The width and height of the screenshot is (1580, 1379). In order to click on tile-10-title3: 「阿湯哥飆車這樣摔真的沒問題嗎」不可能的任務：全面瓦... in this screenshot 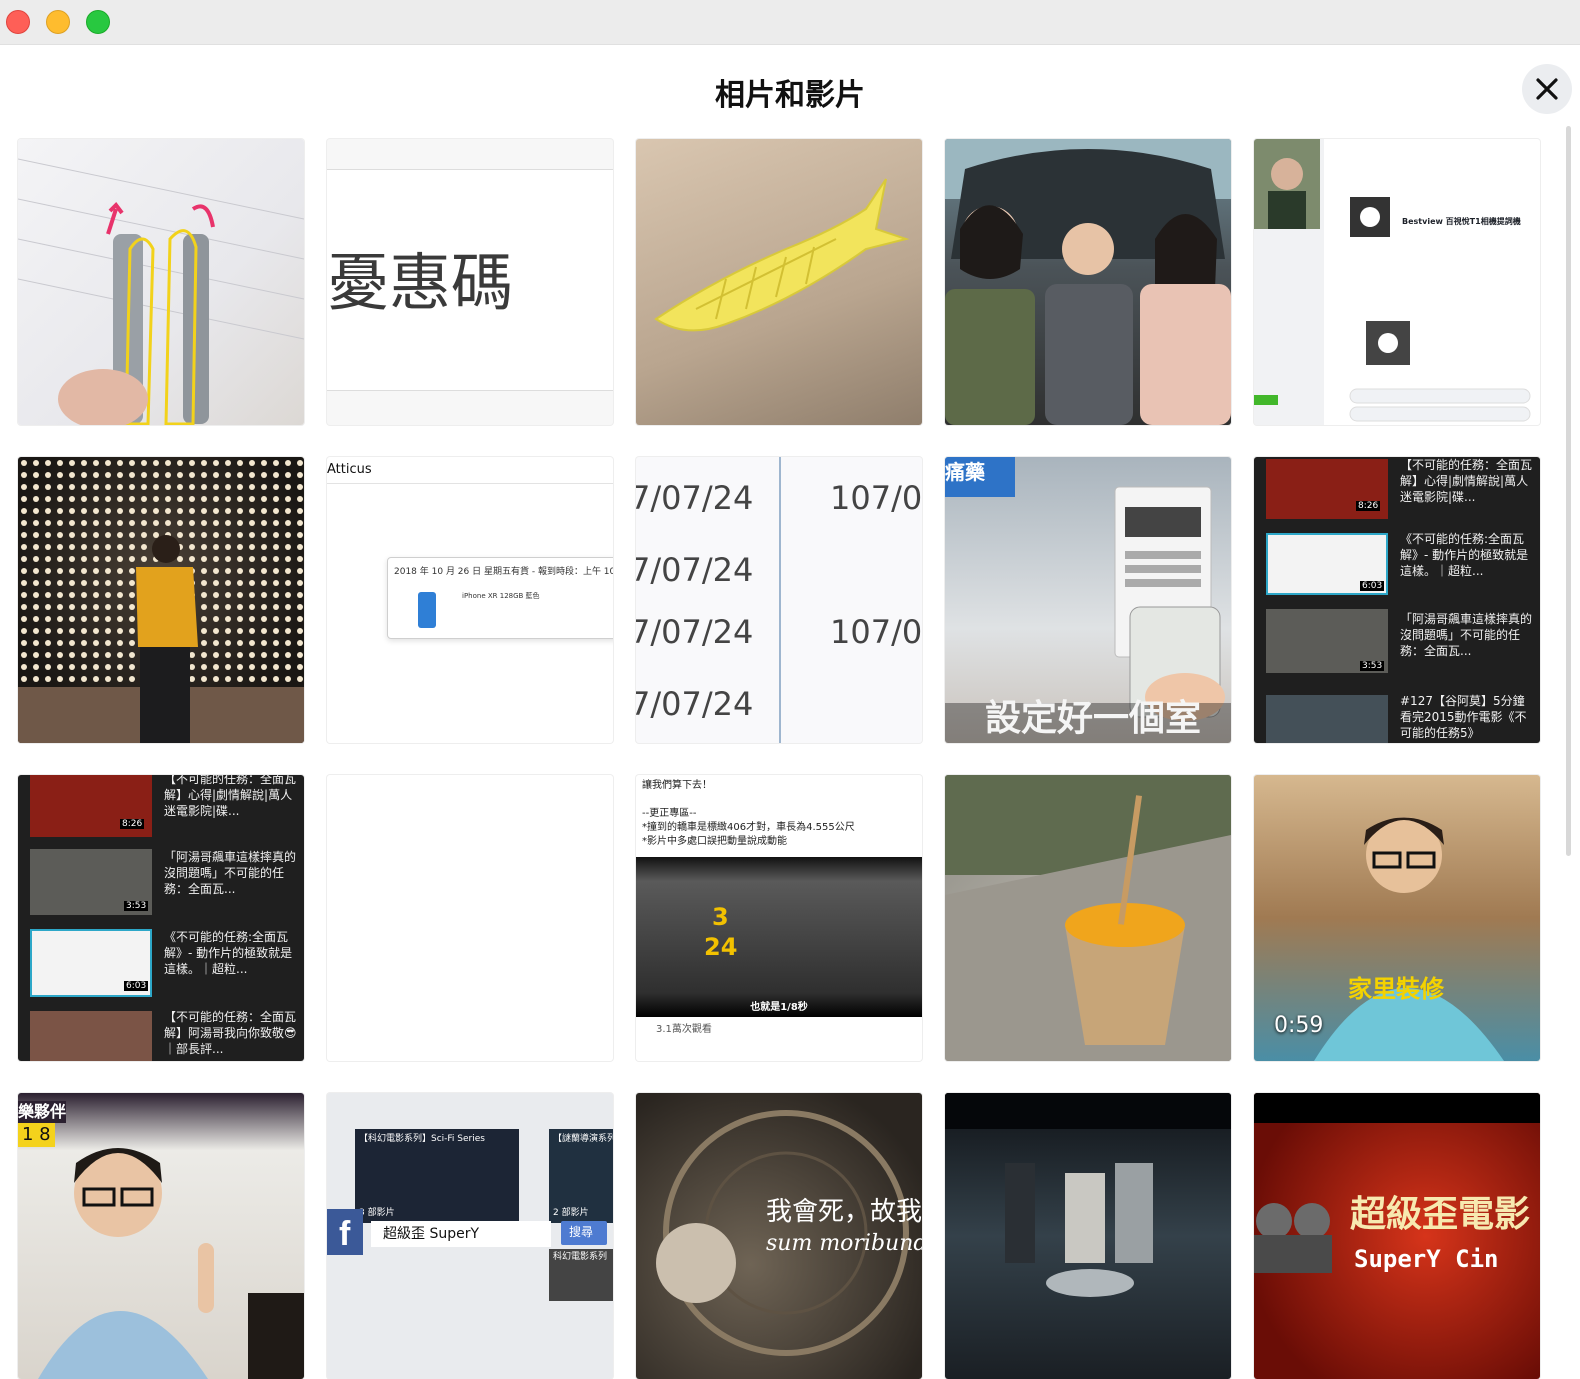, I will do `click(1466, 635)`.